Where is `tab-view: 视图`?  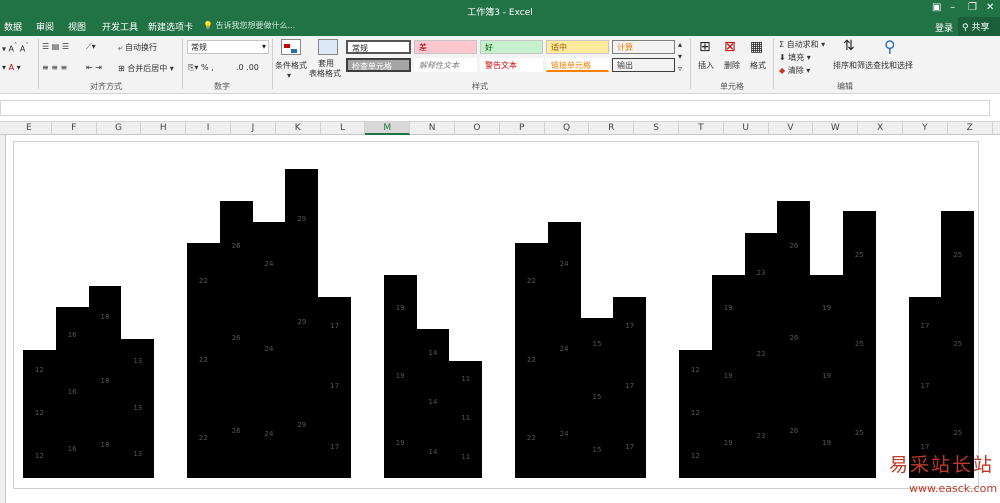
tab-view: 视图 is located at coordinates (77, 26).